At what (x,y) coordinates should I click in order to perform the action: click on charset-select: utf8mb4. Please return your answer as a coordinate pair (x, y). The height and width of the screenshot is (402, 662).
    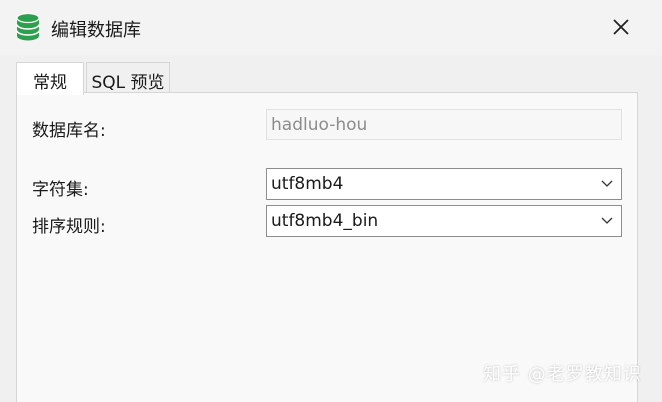
    Looking at the image, I should click on (444, 184).